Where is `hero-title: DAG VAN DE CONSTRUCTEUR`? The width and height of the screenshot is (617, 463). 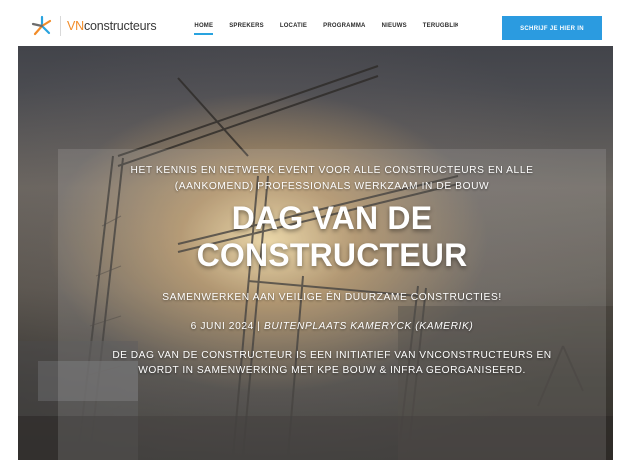
hero-title: DAG VAN DE CONSTRUCTEUR is located at coordinates (332, 237).